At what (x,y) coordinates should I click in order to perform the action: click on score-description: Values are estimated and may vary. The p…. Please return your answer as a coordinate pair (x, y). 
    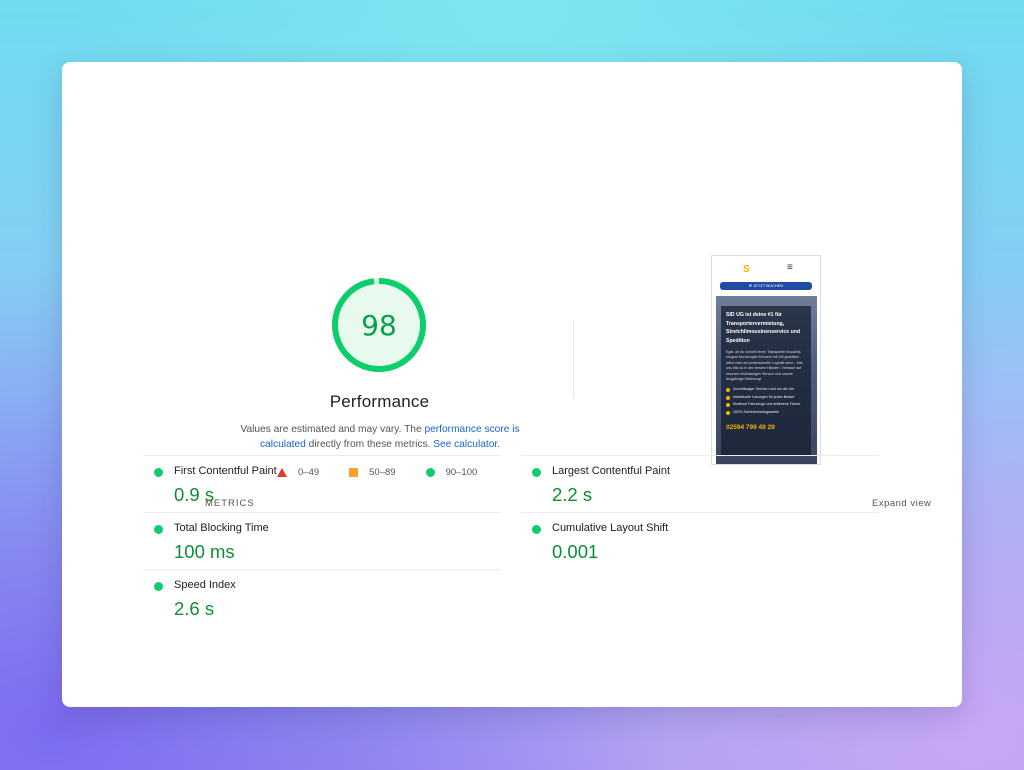
    Looking at the image, I should click on (380, 437).